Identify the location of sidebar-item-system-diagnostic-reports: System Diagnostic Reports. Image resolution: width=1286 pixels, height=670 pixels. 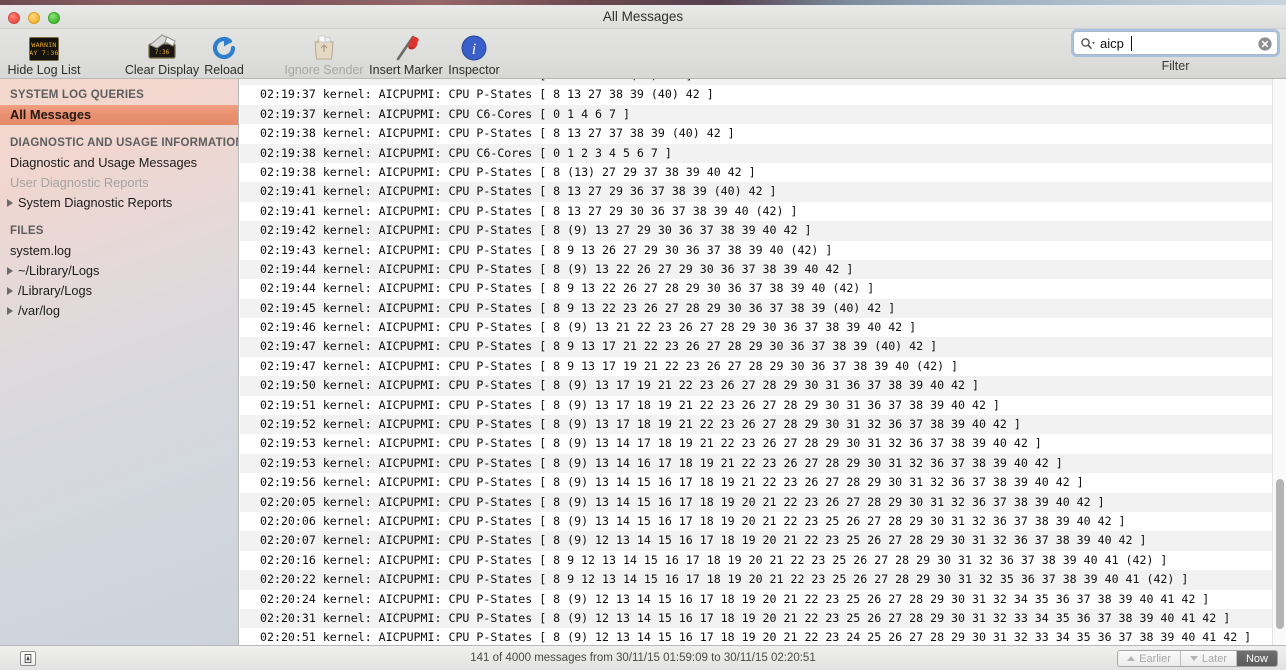
(119, 203).